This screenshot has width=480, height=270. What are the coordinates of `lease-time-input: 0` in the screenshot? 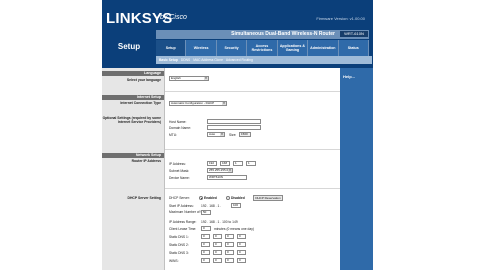 It's located at (206, 228).